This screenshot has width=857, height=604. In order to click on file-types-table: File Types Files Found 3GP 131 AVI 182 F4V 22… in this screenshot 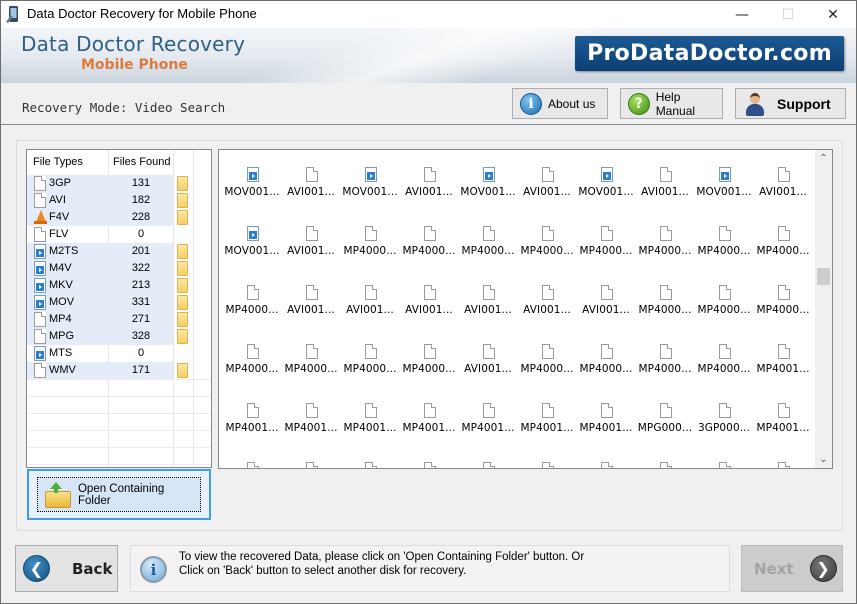, I will do `click(119, 308)`.